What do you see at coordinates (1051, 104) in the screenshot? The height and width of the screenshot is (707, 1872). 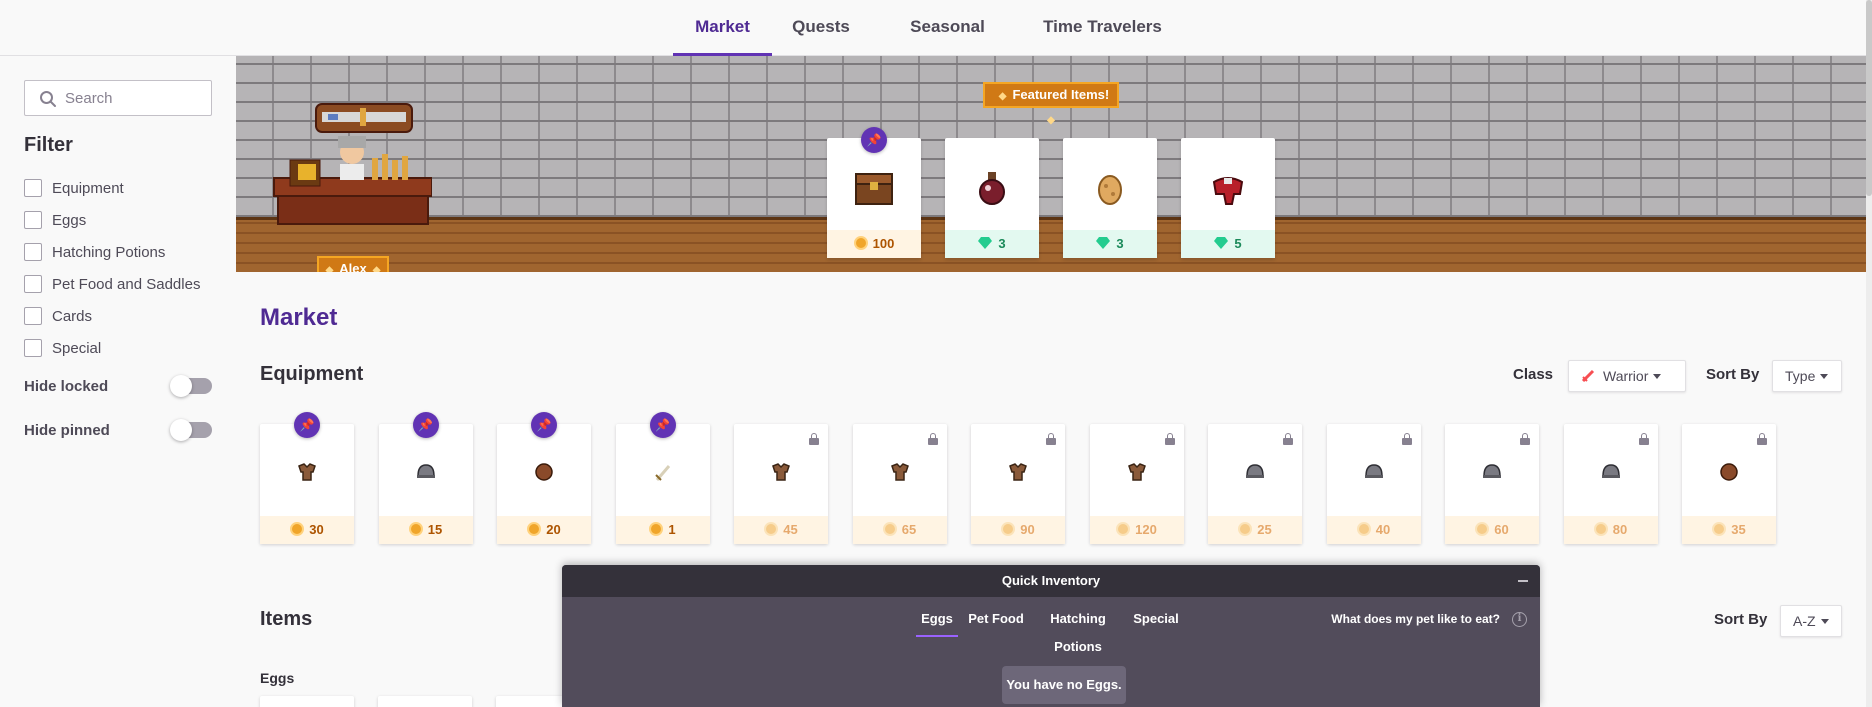 I see `featured-items-plate: ◆ Featured Items! ◆` at bounding box center [1051, 104].